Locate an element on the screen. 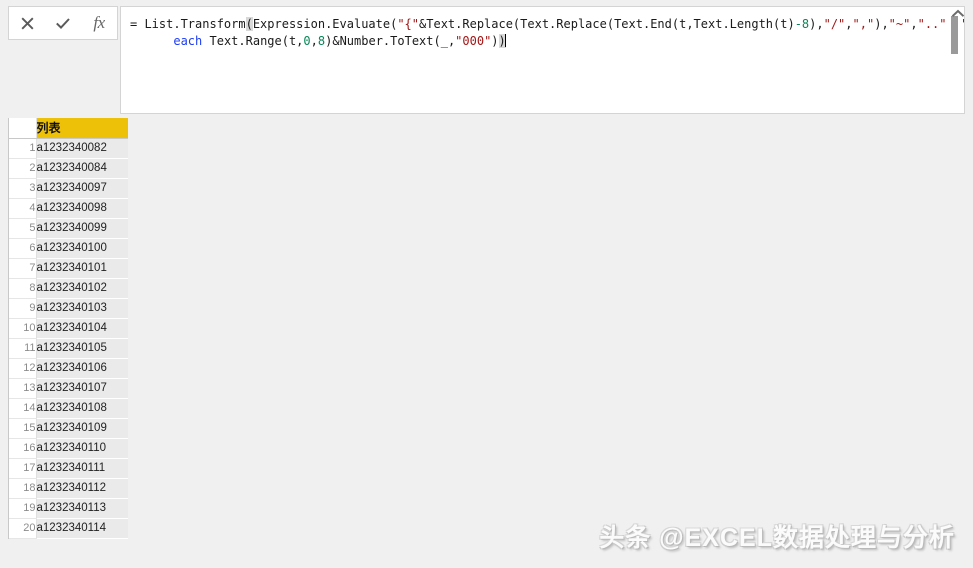 The image size is (973, 568). formula-string: "{" is located at coordinates (408, 24).